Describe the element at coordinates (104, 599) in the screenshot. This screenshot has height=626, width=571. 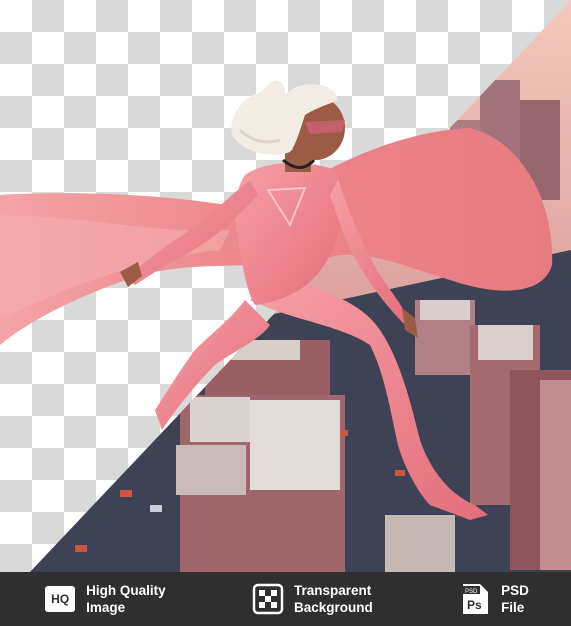
I see `feature-high-quality: HQ High Quality Image` at that location.